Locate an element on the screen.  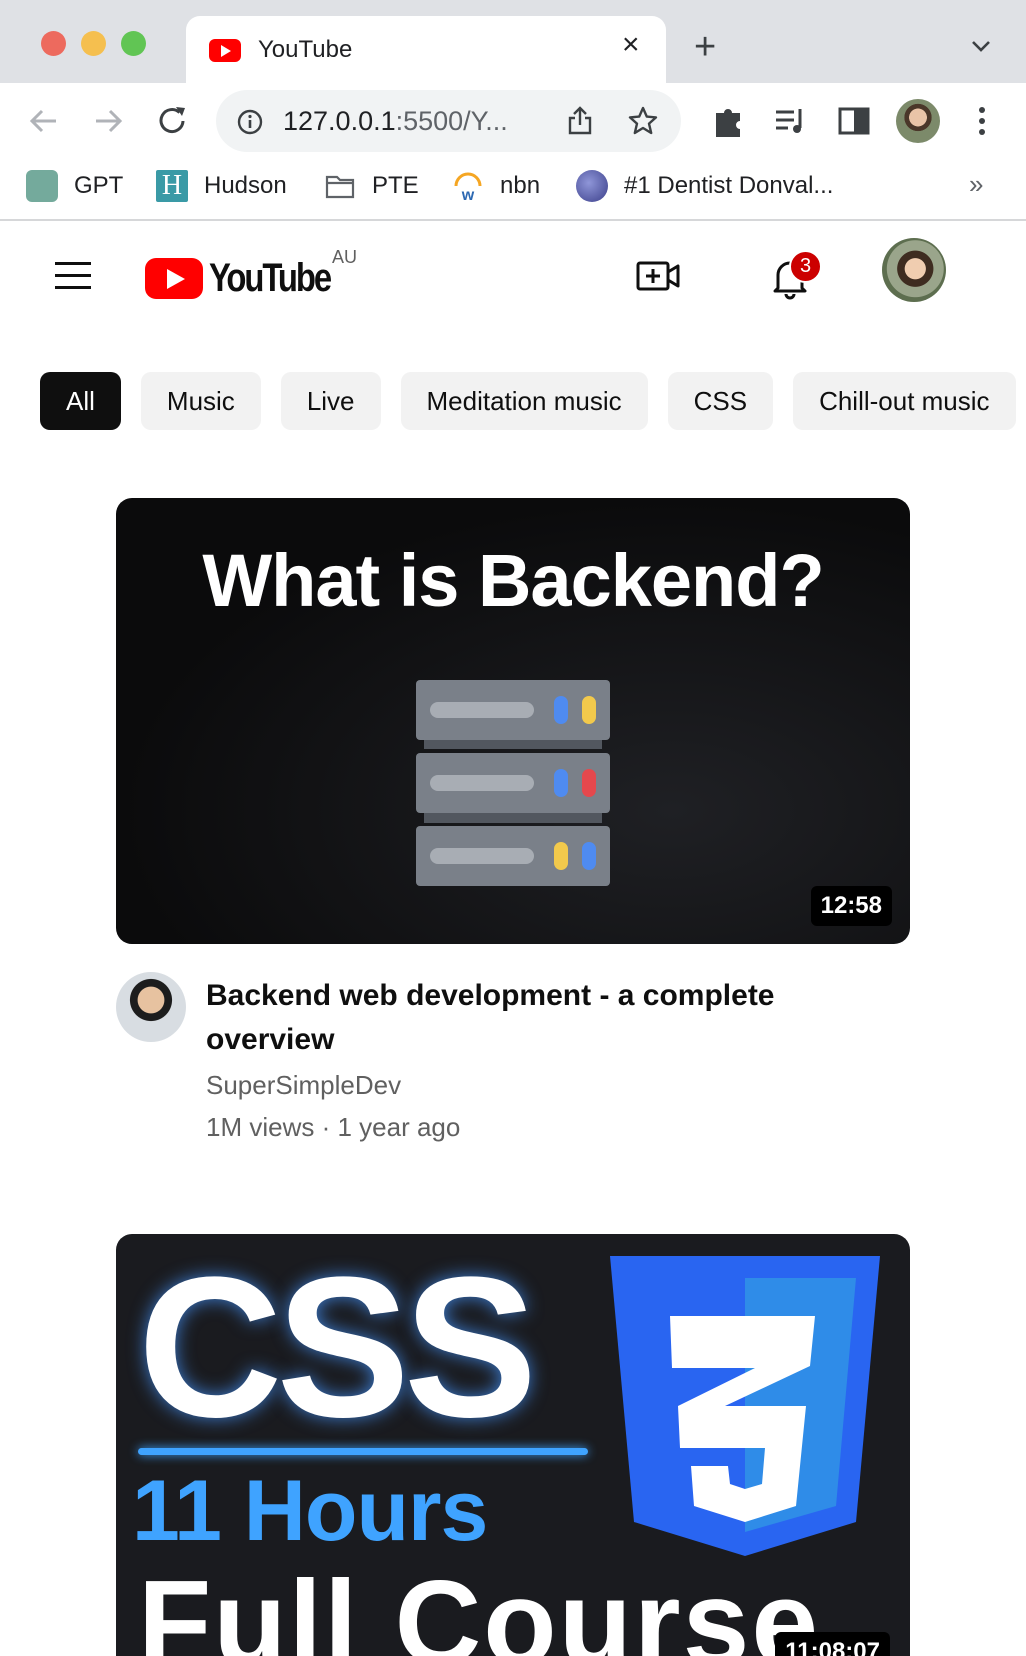
thumbnail-headline: CSS is located at coordinates (337, 1347).